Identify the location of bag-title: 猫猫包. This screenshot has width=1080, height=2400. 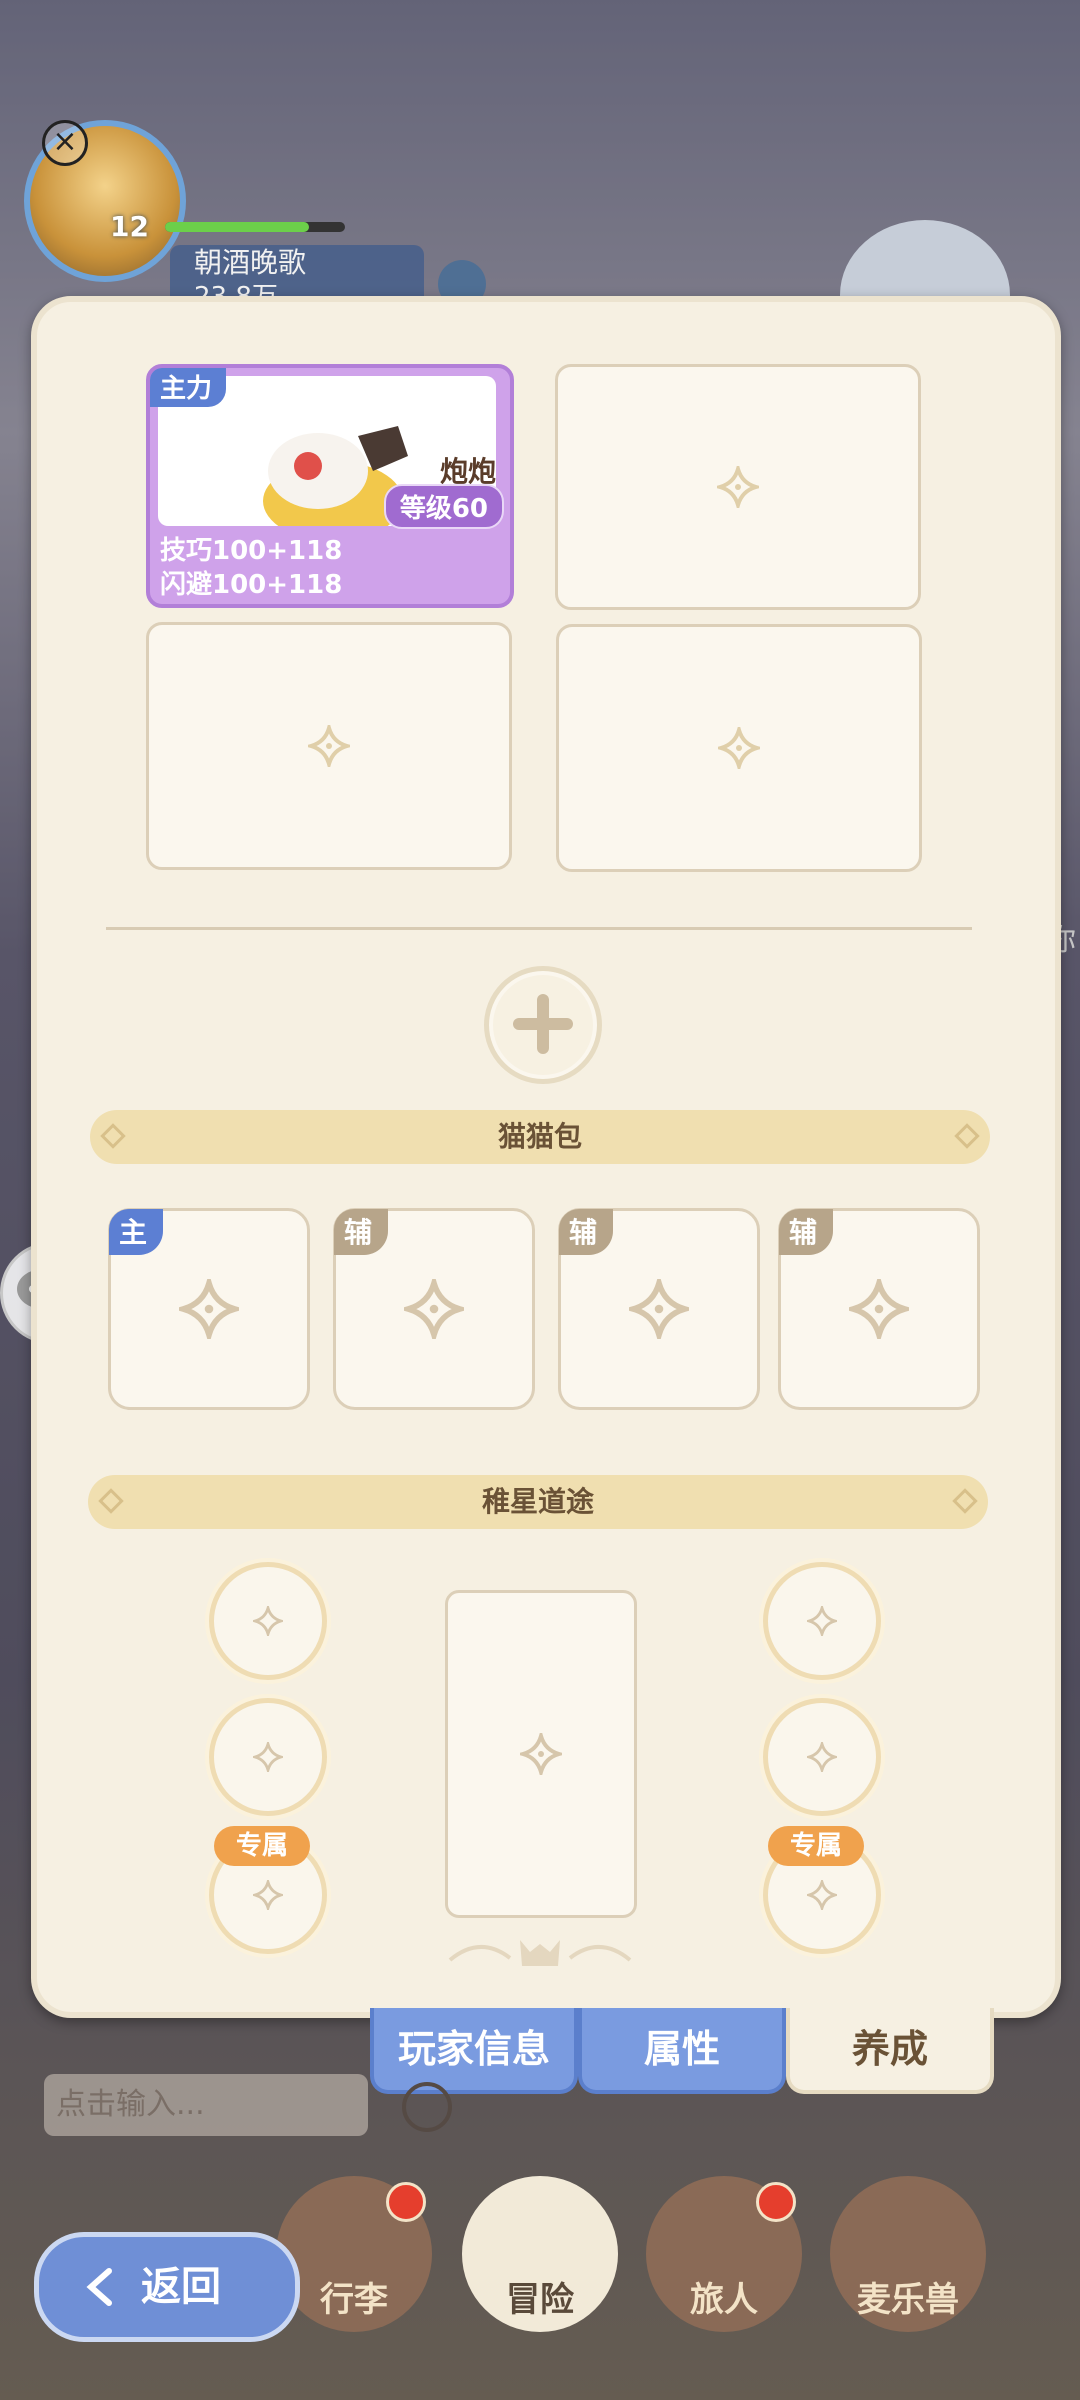
(539, 1136).